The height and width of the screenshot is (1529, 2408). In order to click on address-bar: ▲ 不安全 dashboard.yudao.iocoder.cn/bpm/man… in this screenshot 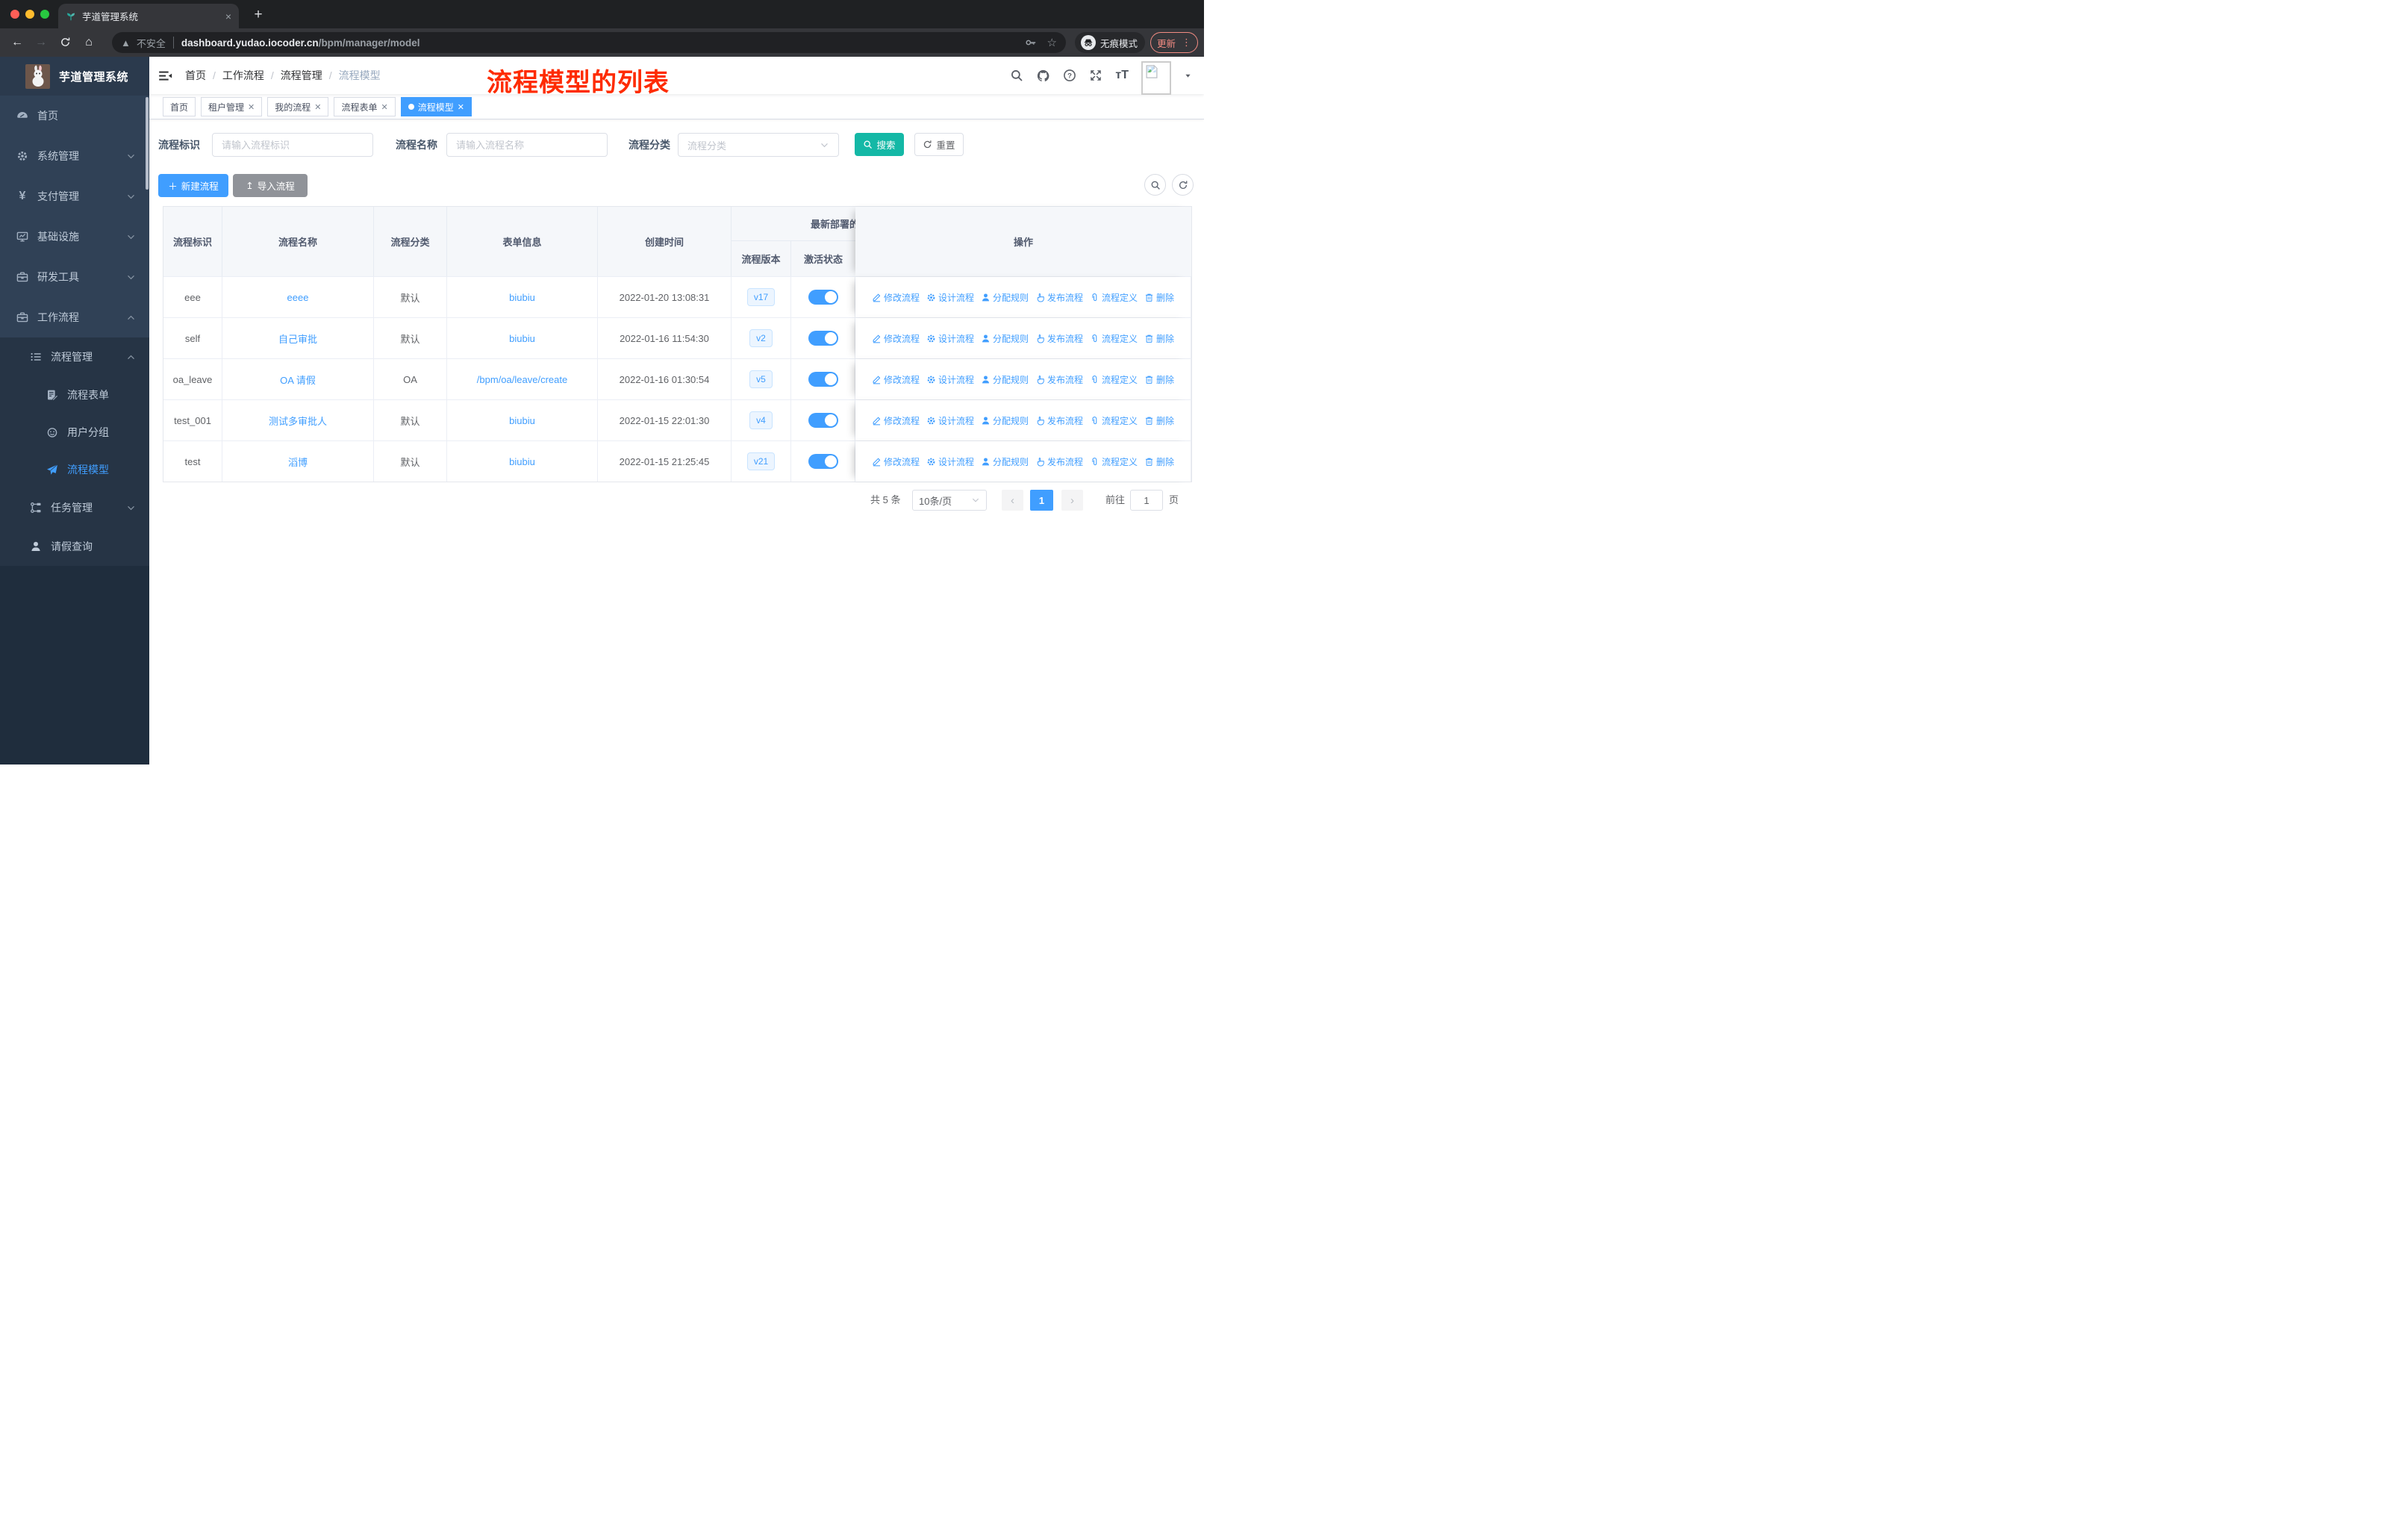, I will do `click(589, 42)`.